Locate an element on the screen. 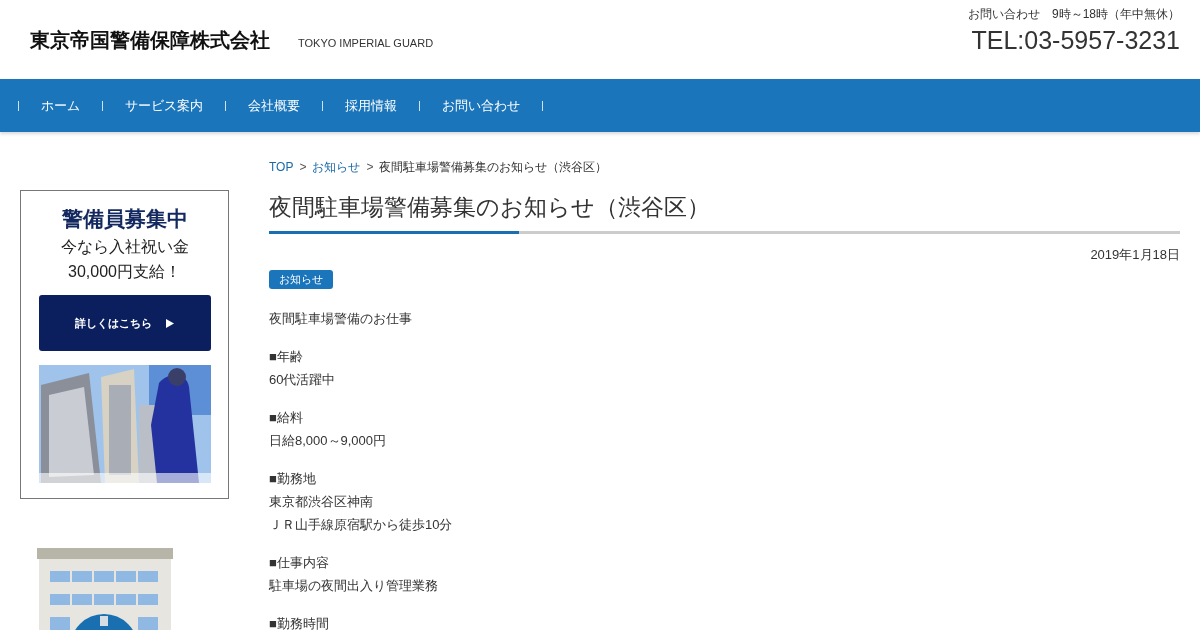  body-text: 駐車場の夜間出入り管理業務 is located at coordinates (354, 585).